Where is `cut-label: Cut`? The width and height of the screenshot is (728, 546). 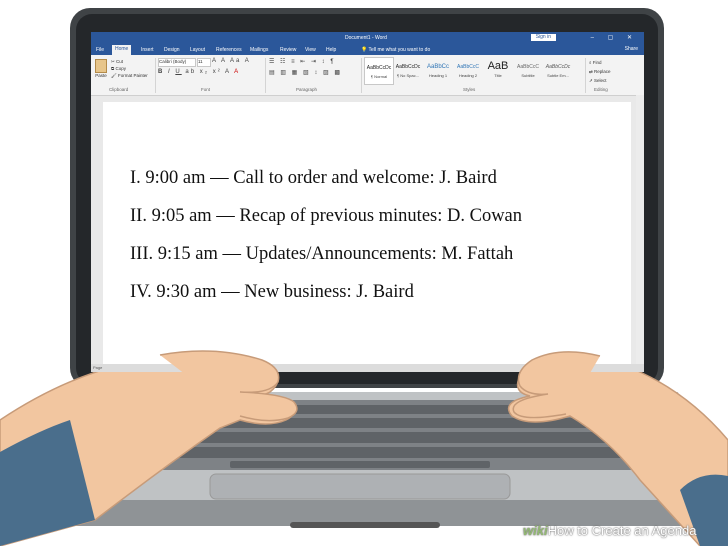 cut-label: Cut is located at coordinates (120, 61).